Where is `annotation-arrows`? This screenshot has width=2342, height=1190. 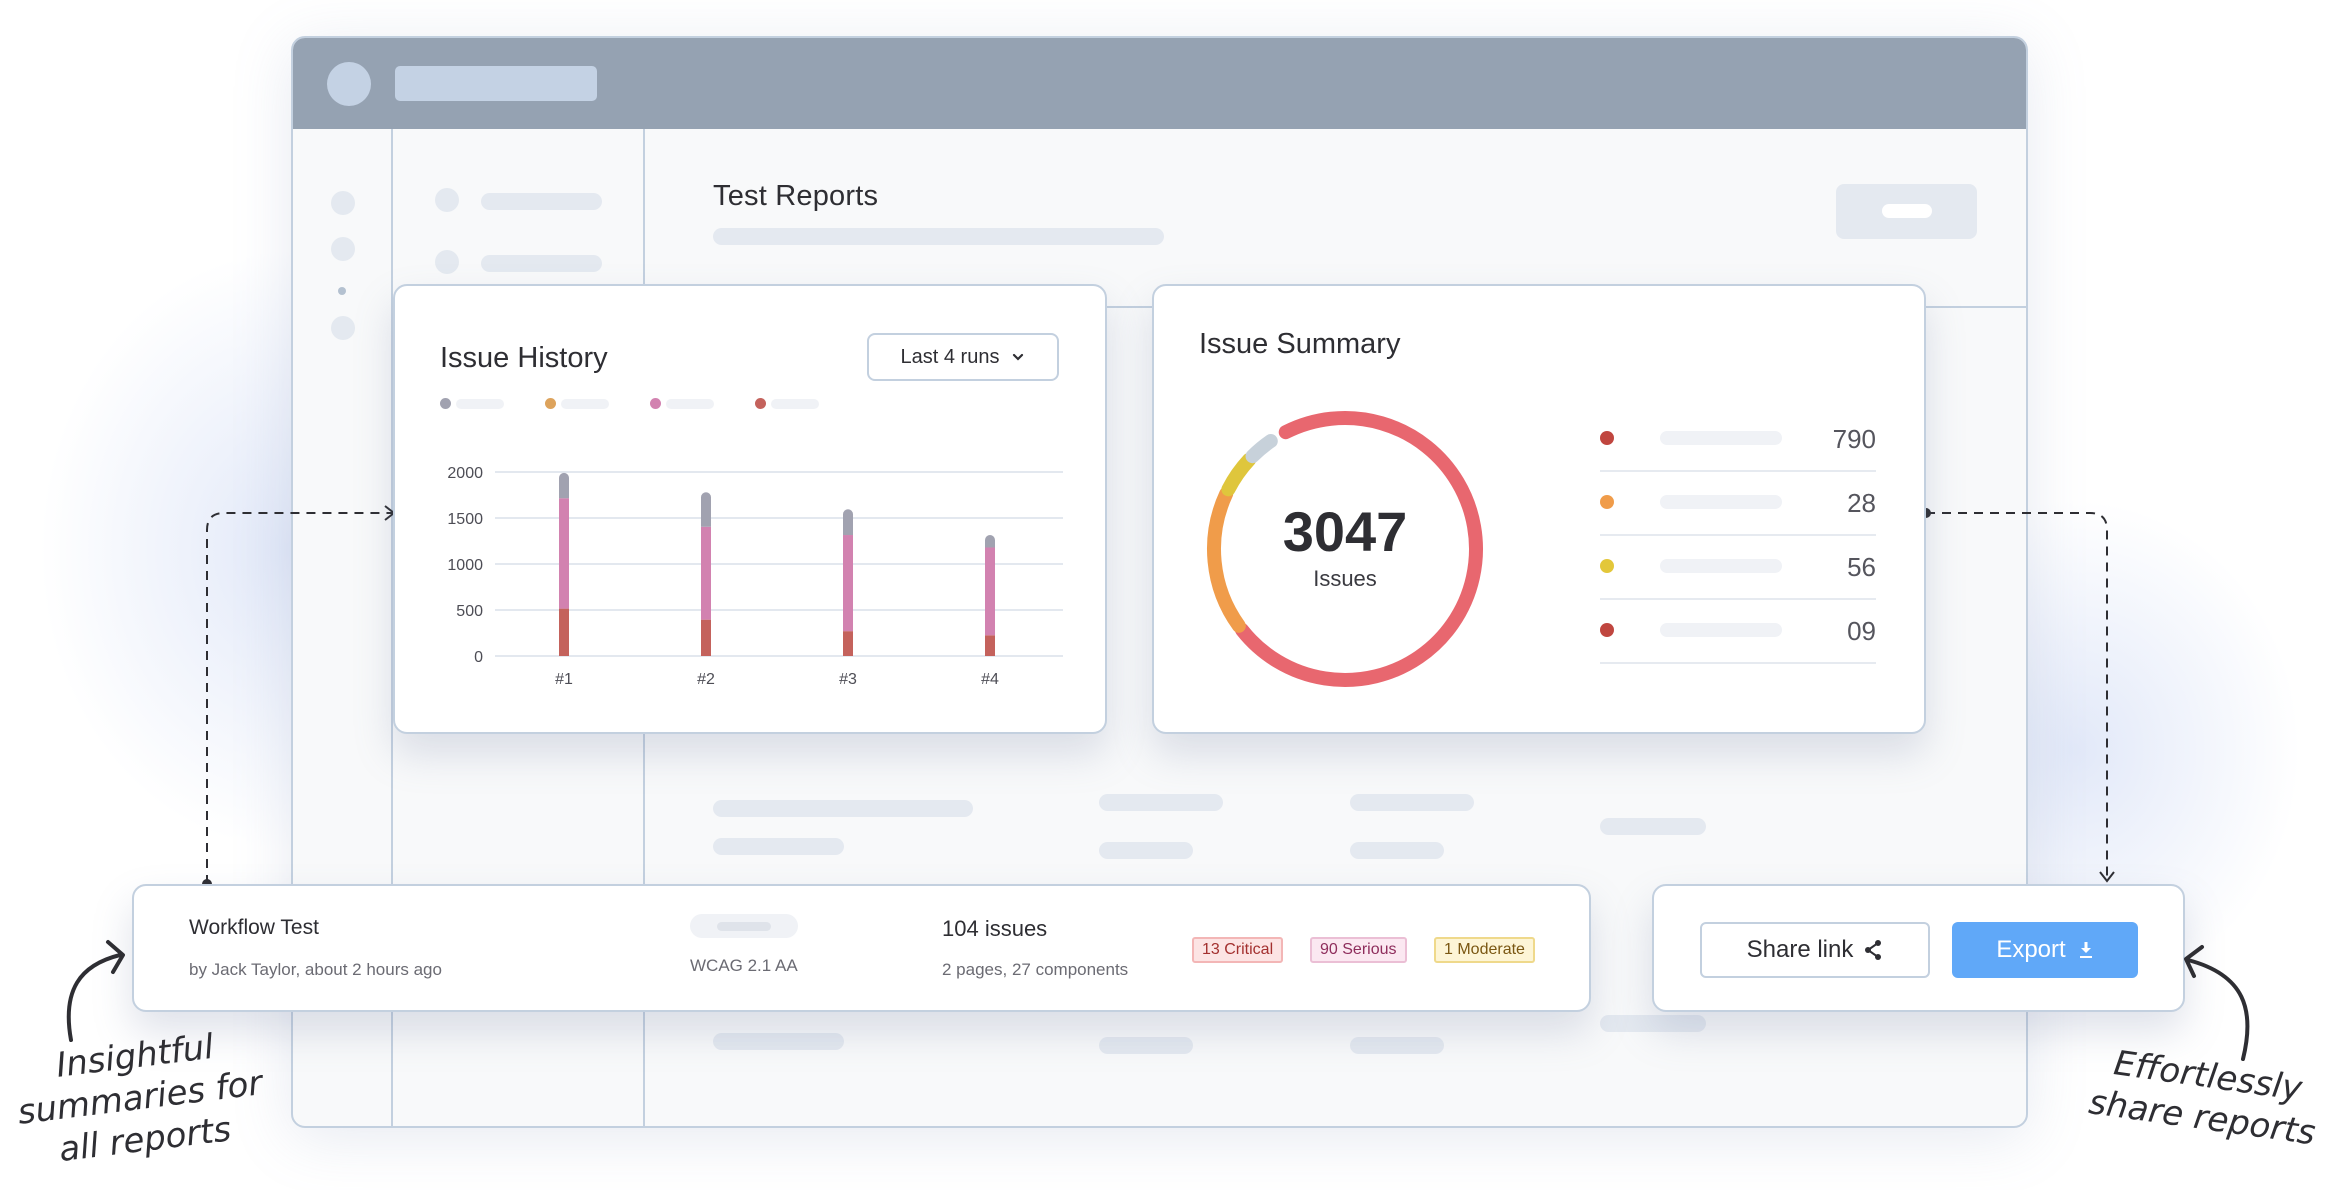
annotation-arrows is located at coordinates (1158, 1000).